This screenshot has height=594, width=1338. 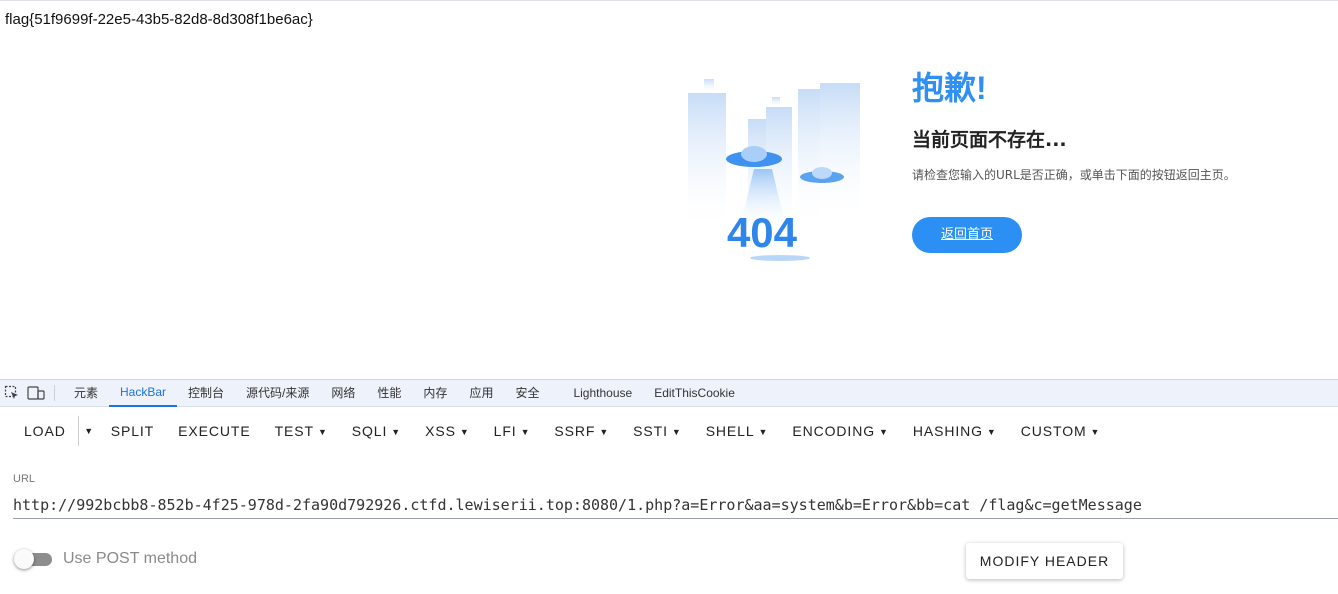 What do you see at coordinates (369, 431) in the screenshot?
I see `sqli-menu-label: SQLI` at bounding box center [369, 431].